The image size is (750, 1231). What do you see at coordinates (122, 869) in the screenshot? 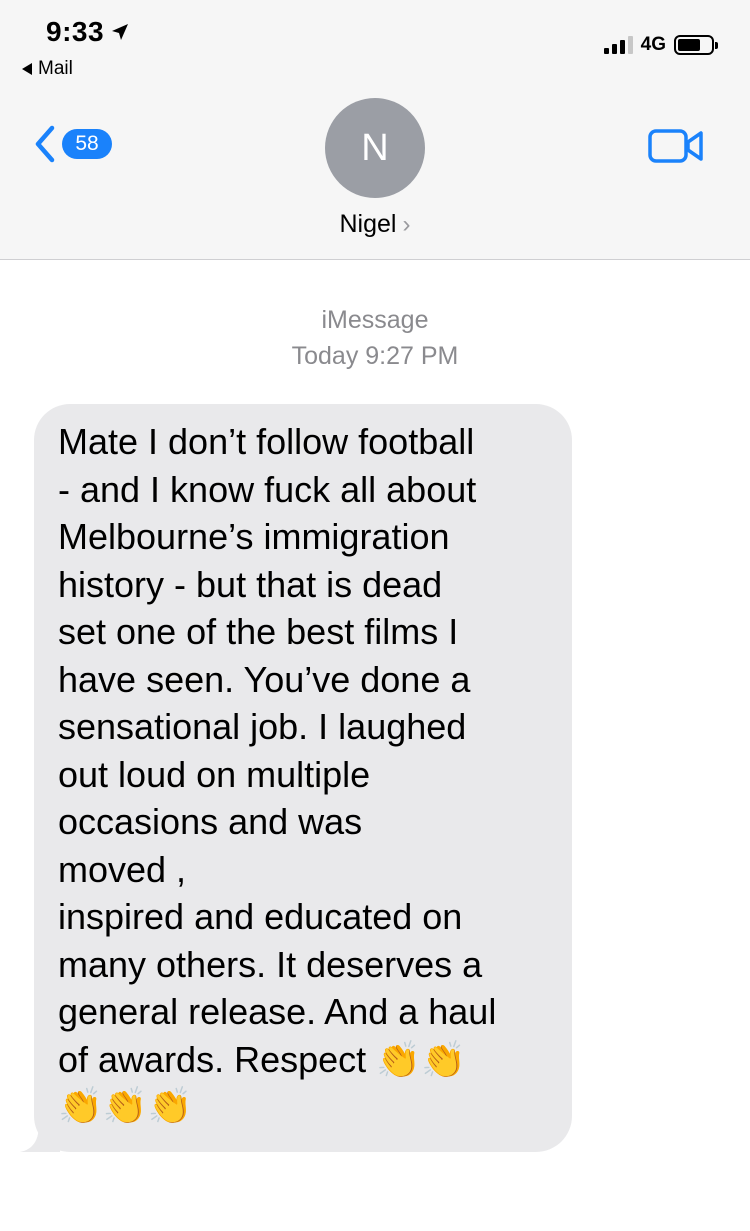
I see `message-line: moved ,` at bounding box center [122, 869].